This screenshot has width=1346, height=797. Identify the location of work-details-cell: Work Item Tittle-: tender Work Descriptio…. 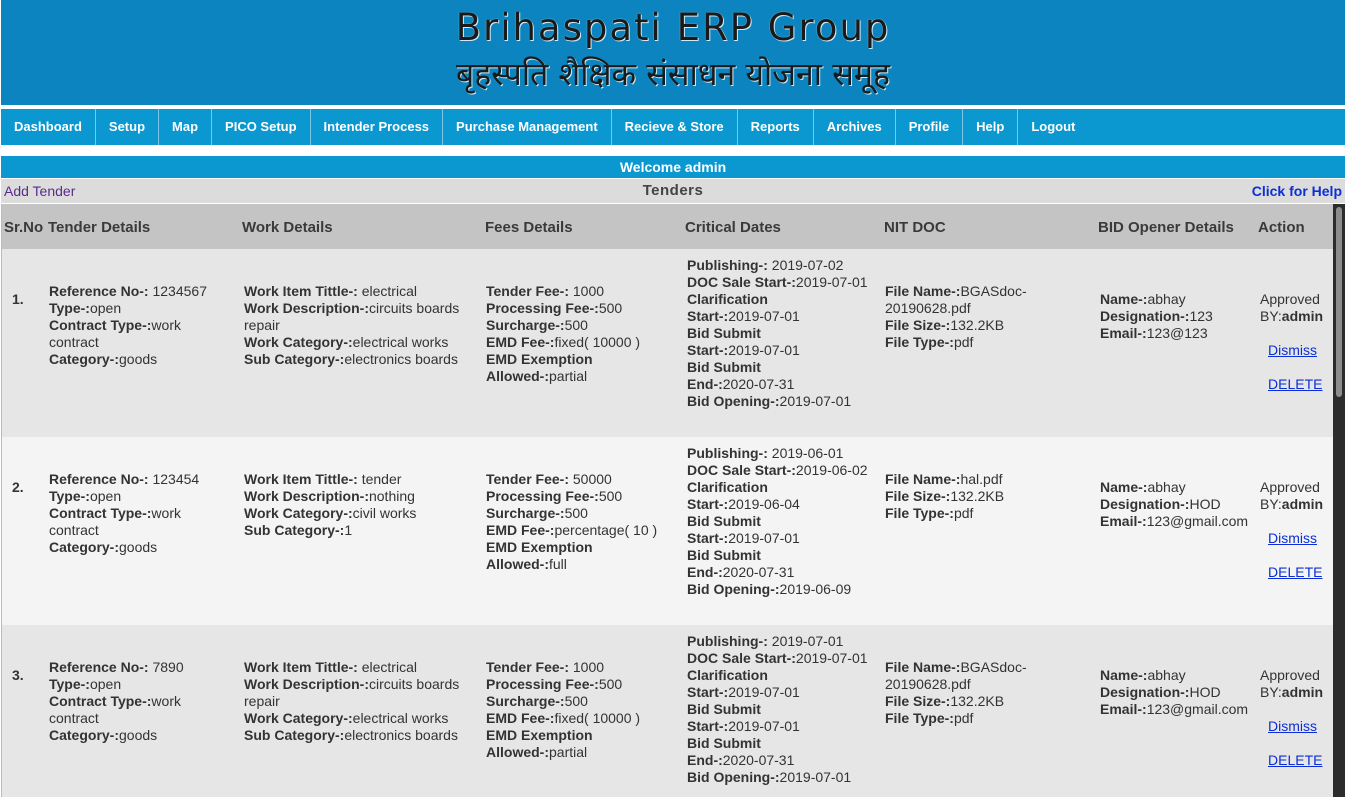
(362, 505).